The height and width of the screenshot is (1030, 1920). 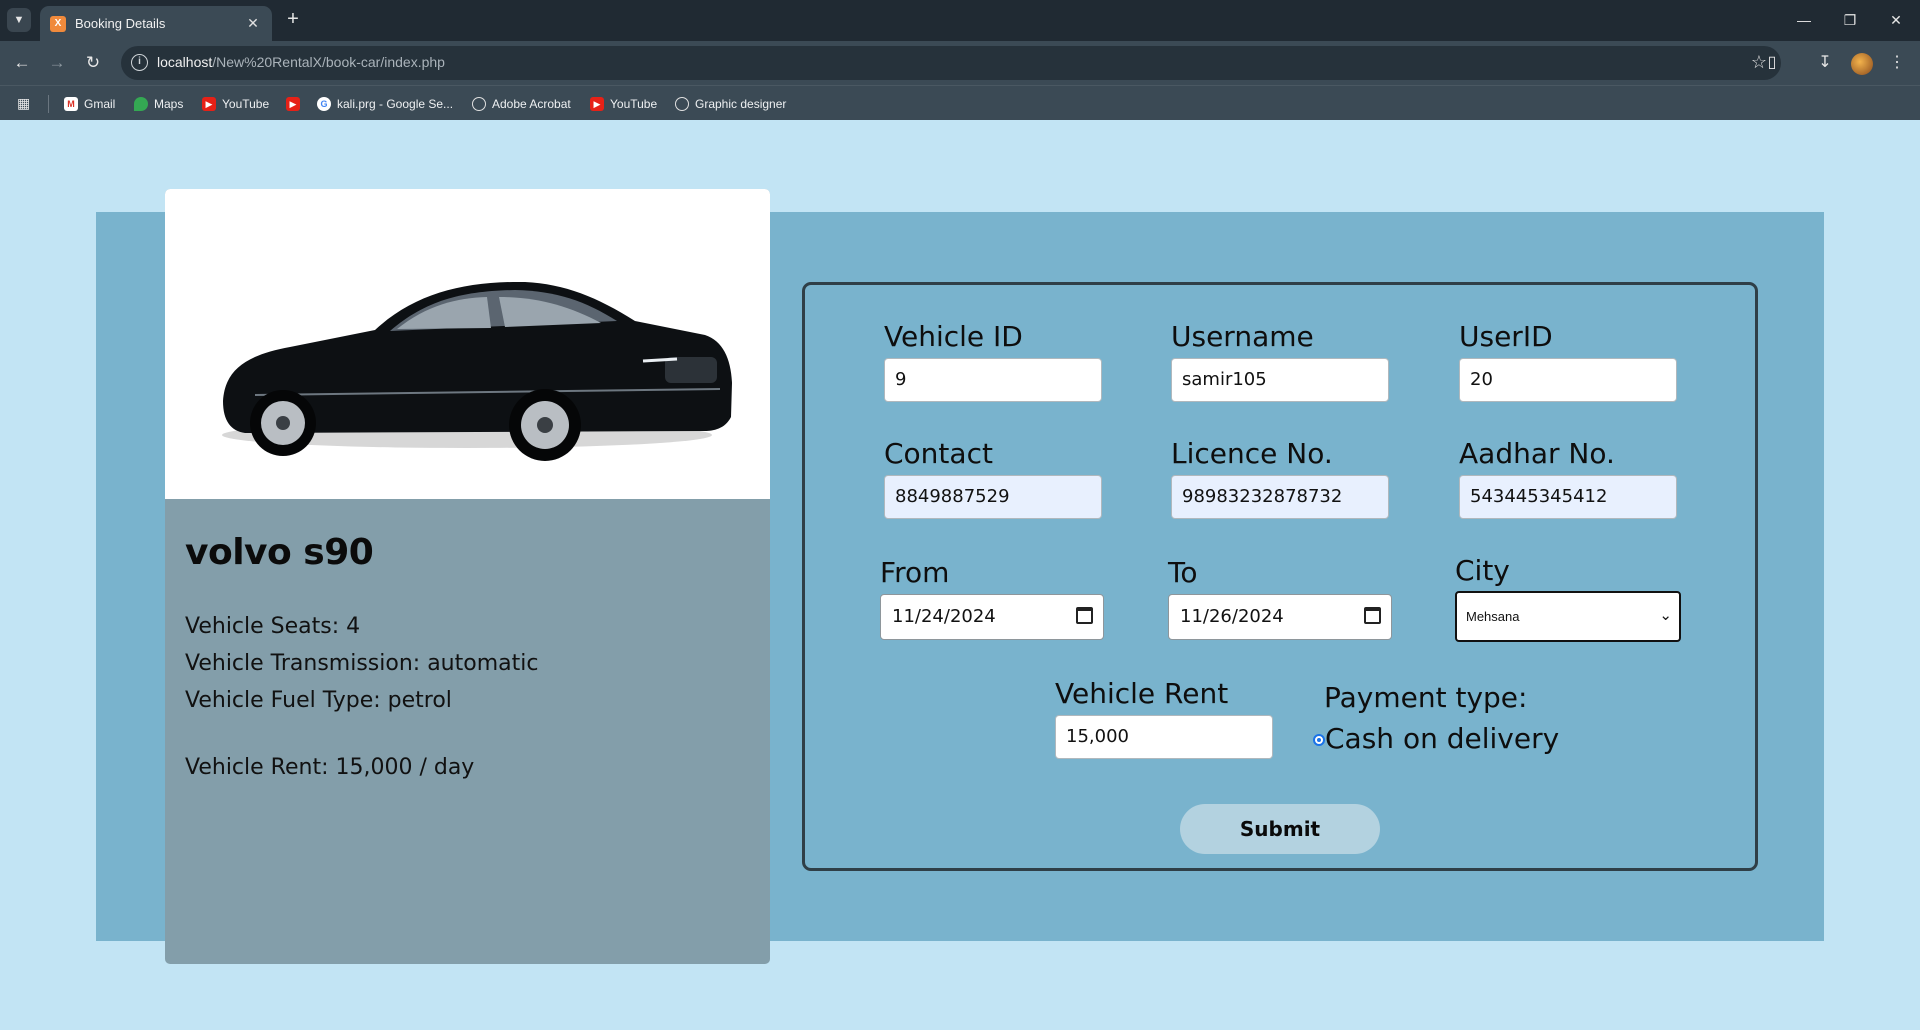 What do you see at coordinates (477, 371) in the screenshot?
I see `car-photo-icon` at bounding box center [477, 371].